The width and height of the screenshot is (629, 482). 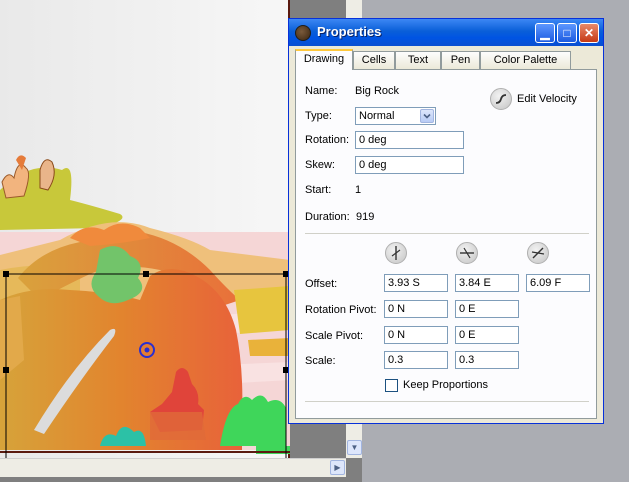 I want to click on duration-label: Duration:, so click(x=327, y=217).